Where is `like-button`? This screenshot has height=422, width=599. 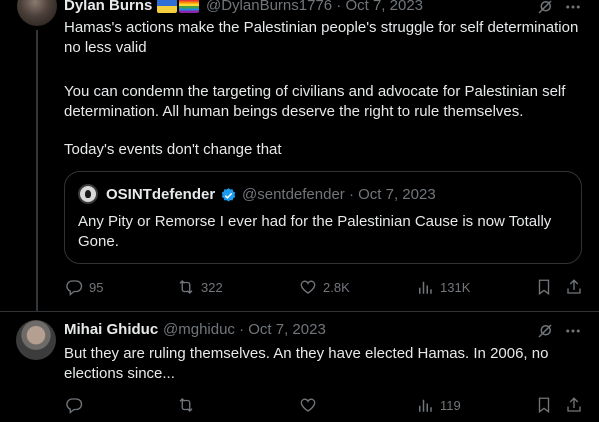
like-button is located at coordinates (311, 405).